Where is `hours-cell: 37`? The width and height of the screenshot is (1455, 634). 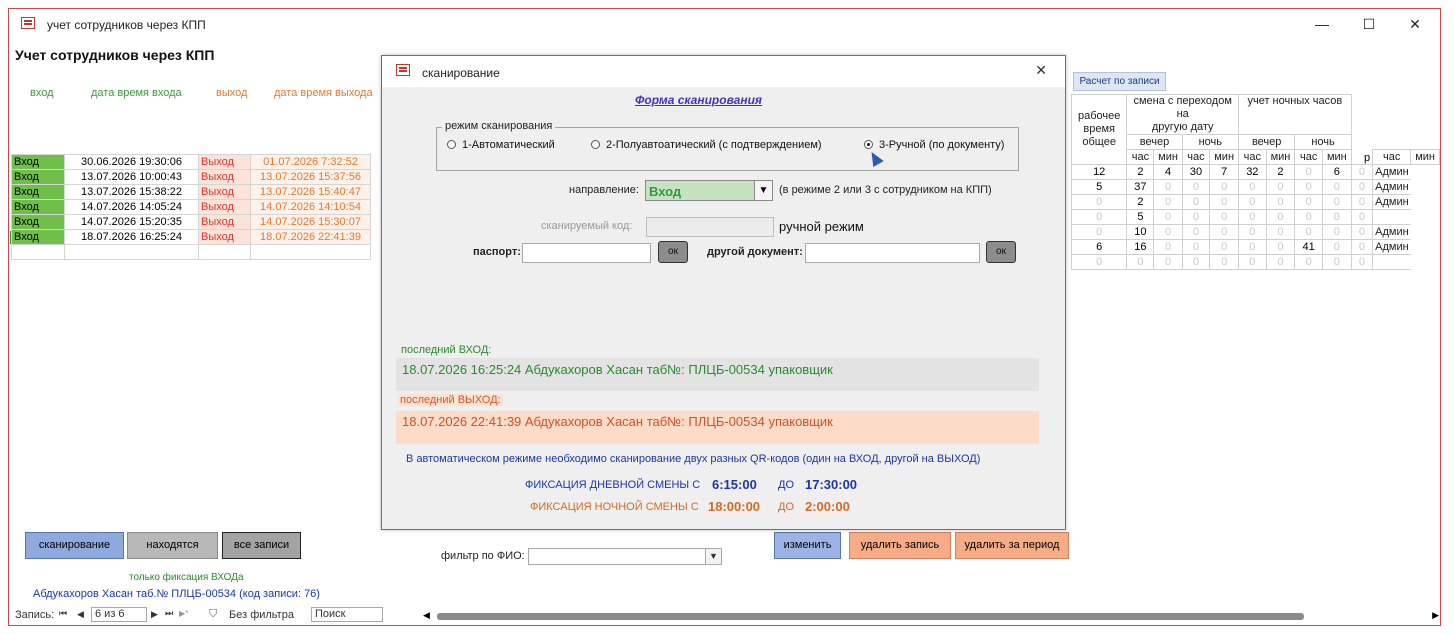 hours-cell: 37 is located at coordinates (1140, 187).